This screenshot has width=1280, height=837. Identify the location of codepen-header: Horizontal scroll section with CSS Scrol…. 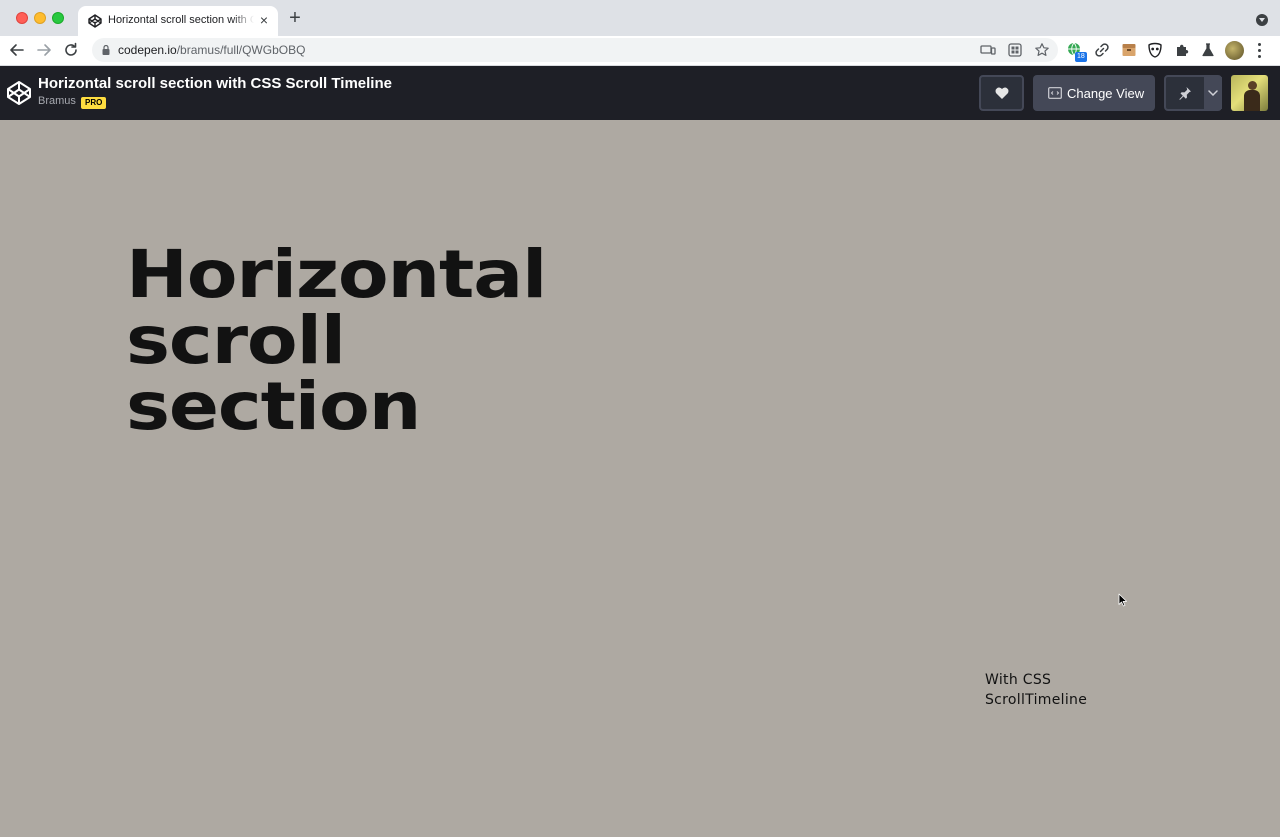
(640, 93).